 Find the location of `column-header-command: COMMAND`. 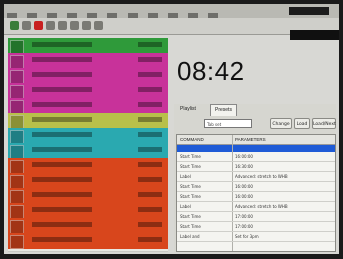

column-header-command: COMMAND is located at coordinates (192, 139).